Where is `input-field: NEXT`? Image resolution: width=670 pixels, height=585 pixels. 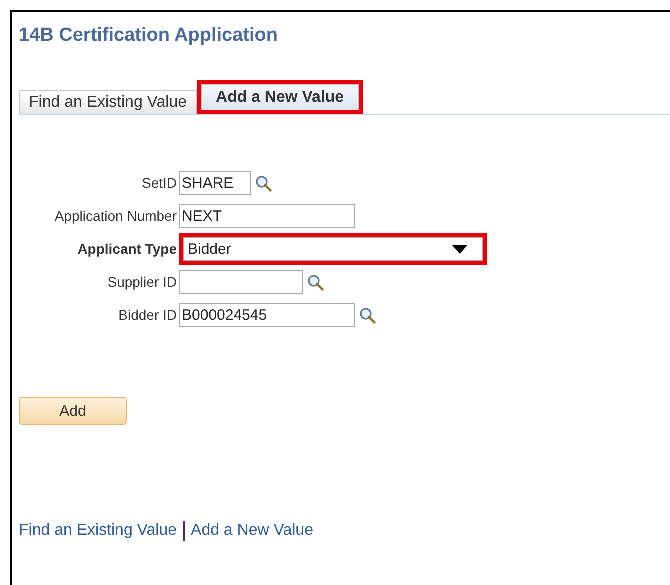
input-field: NEXT is located at coordinates (267, 216).